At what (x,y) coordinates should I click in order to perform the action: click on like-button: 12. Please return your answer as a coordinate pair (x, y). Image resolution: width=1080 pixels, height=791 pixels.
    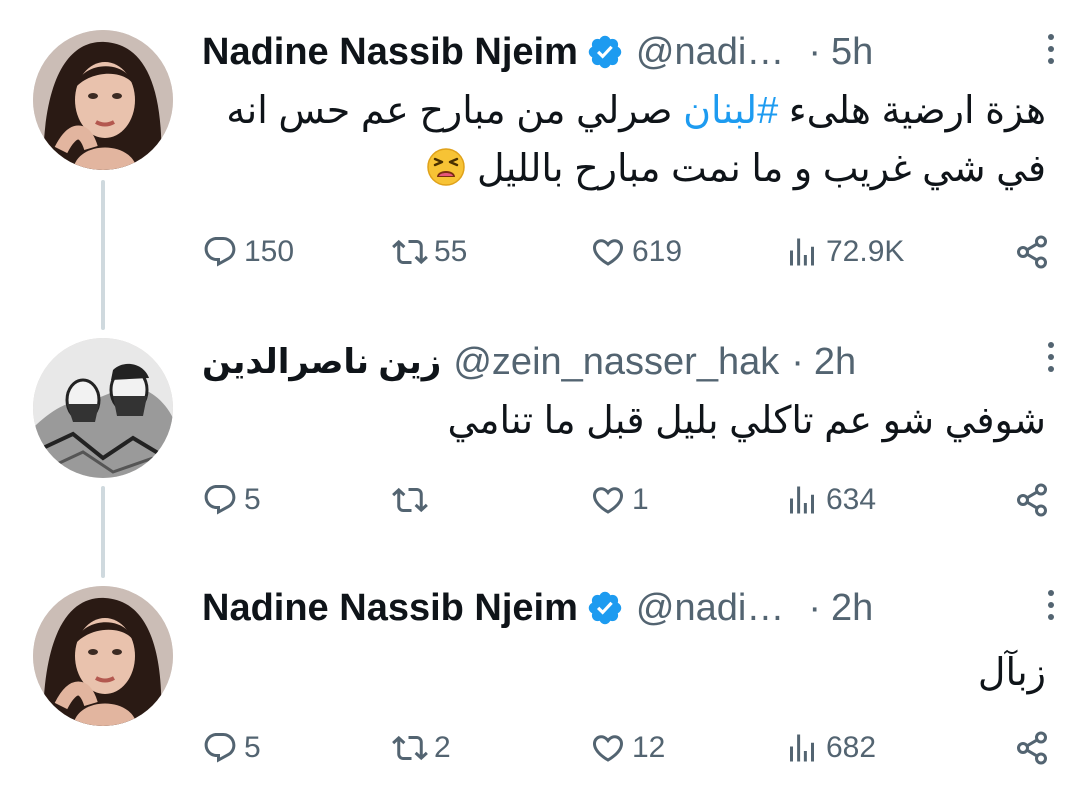
    Looking at the image, I should click on (627, 748).